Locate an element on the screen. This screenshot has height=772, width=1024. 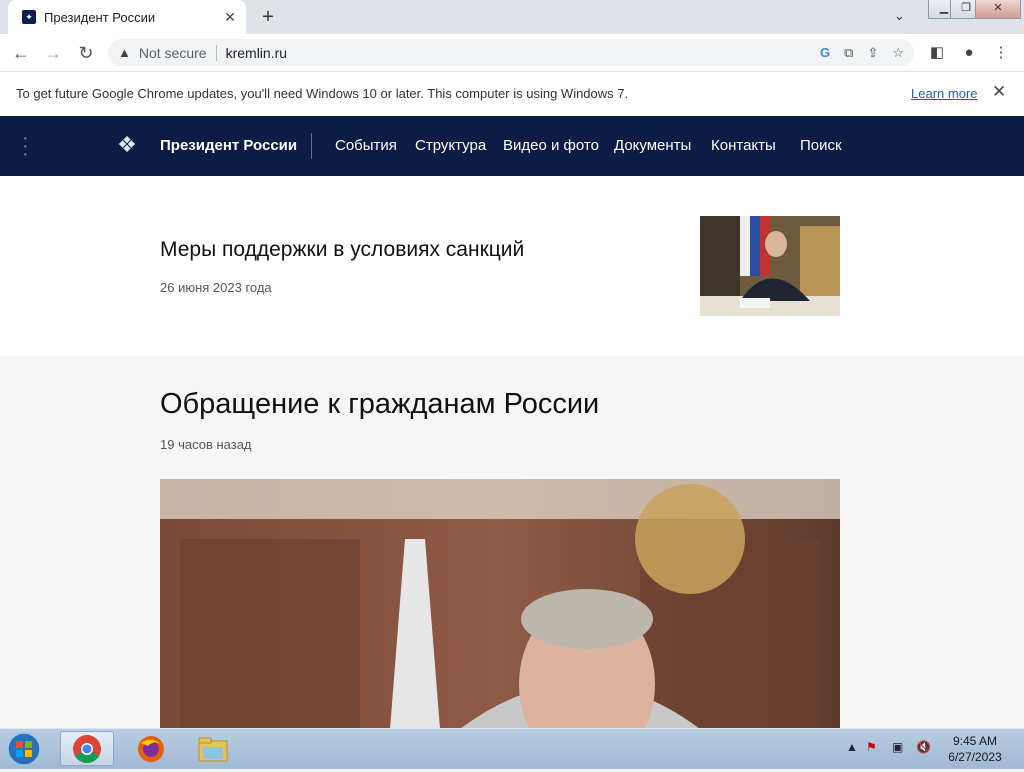
nav-structure: Структура is located at coordinates (450, 145).